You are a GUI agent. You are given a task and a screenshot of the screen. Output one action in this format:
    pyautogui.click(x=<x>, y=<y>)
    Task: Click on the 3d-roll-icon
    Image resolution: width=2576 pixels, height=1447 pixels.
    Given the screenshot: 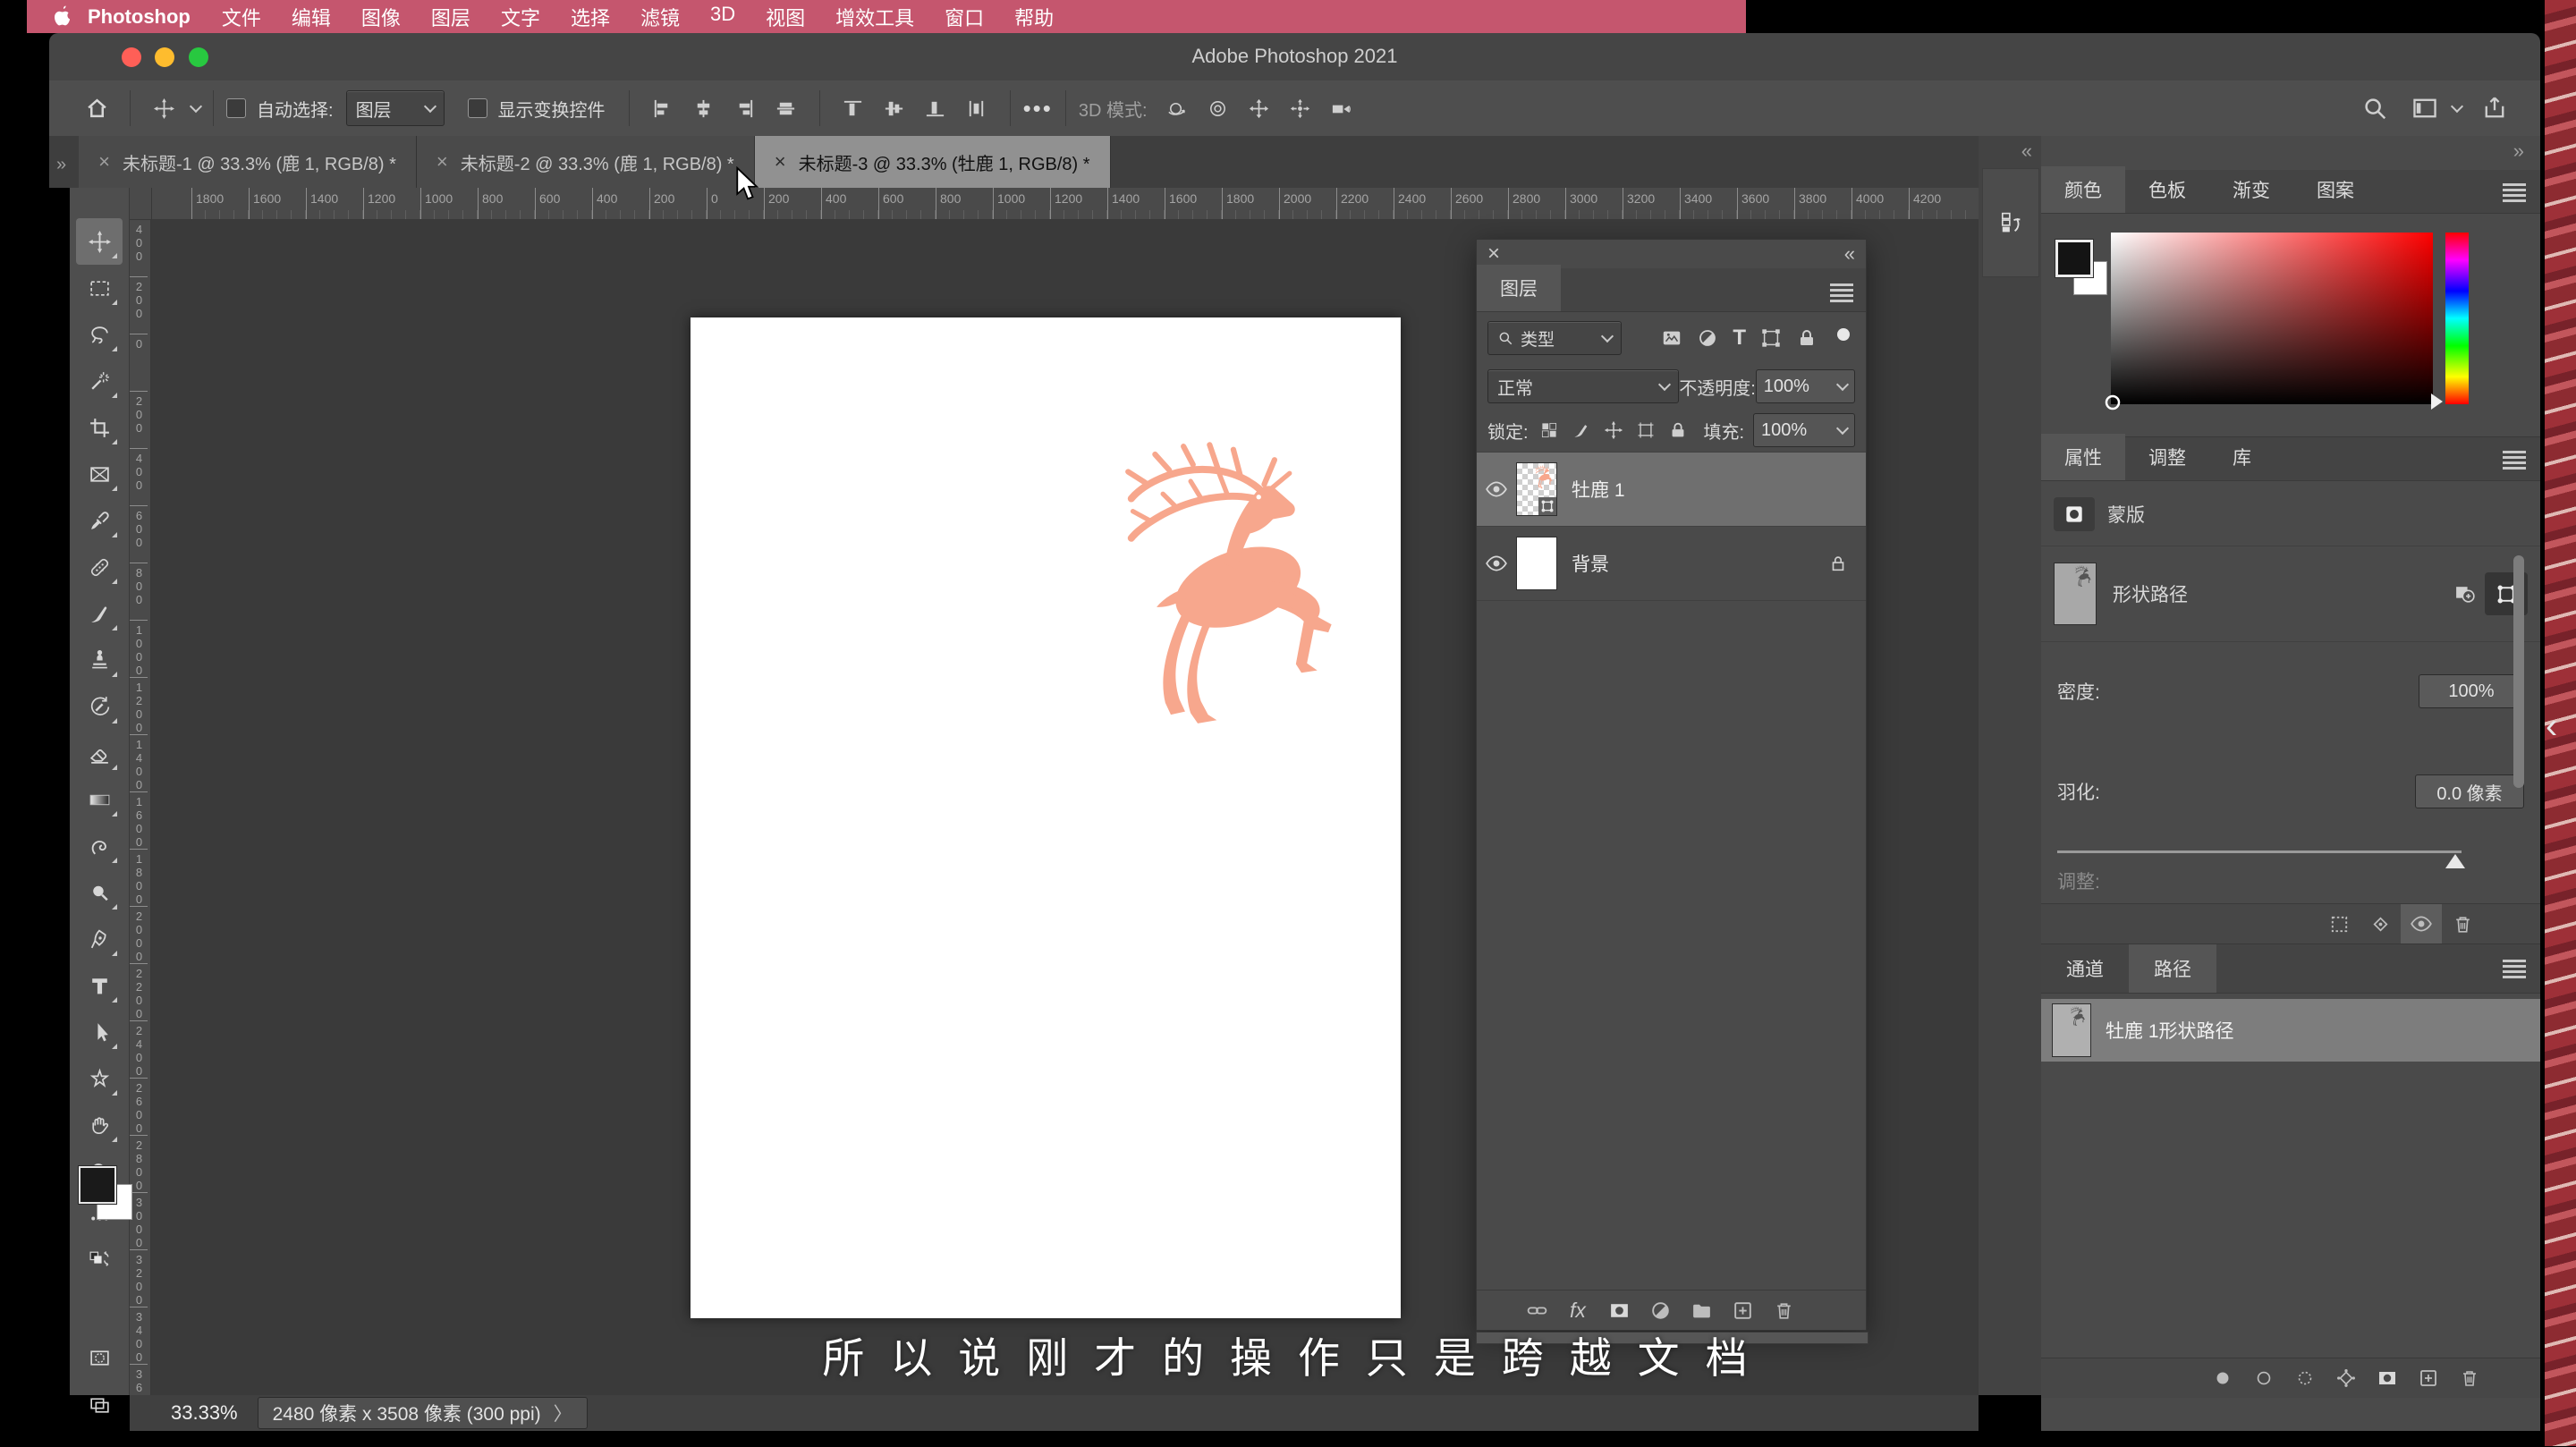 What is the action you would take?
    pyautogui.click(x=1218, y=108)
    